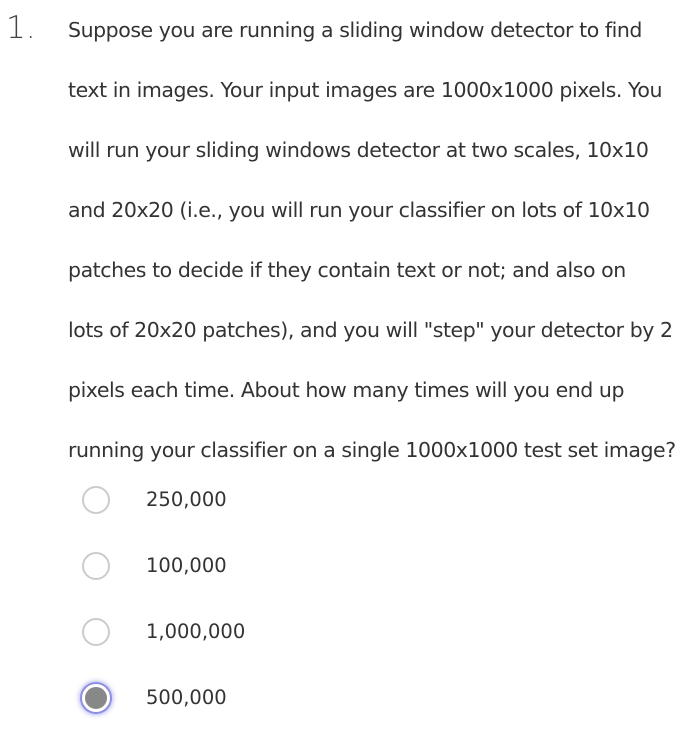 Image resolution: width=680 pixels, height=729 pixels. Describe the element at coordinates (96, 698) in the screenshot. I see `radio-button-selected` at that location.